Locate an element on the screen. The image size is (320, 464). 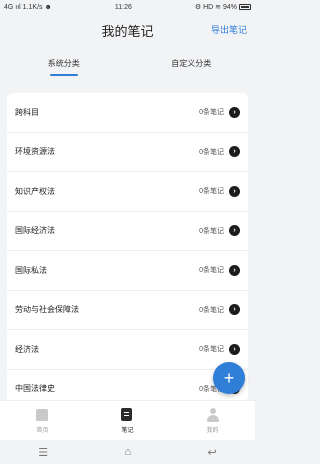
list-item: 环境资源法 0条笔记 › is located at coordinates (127, 152).